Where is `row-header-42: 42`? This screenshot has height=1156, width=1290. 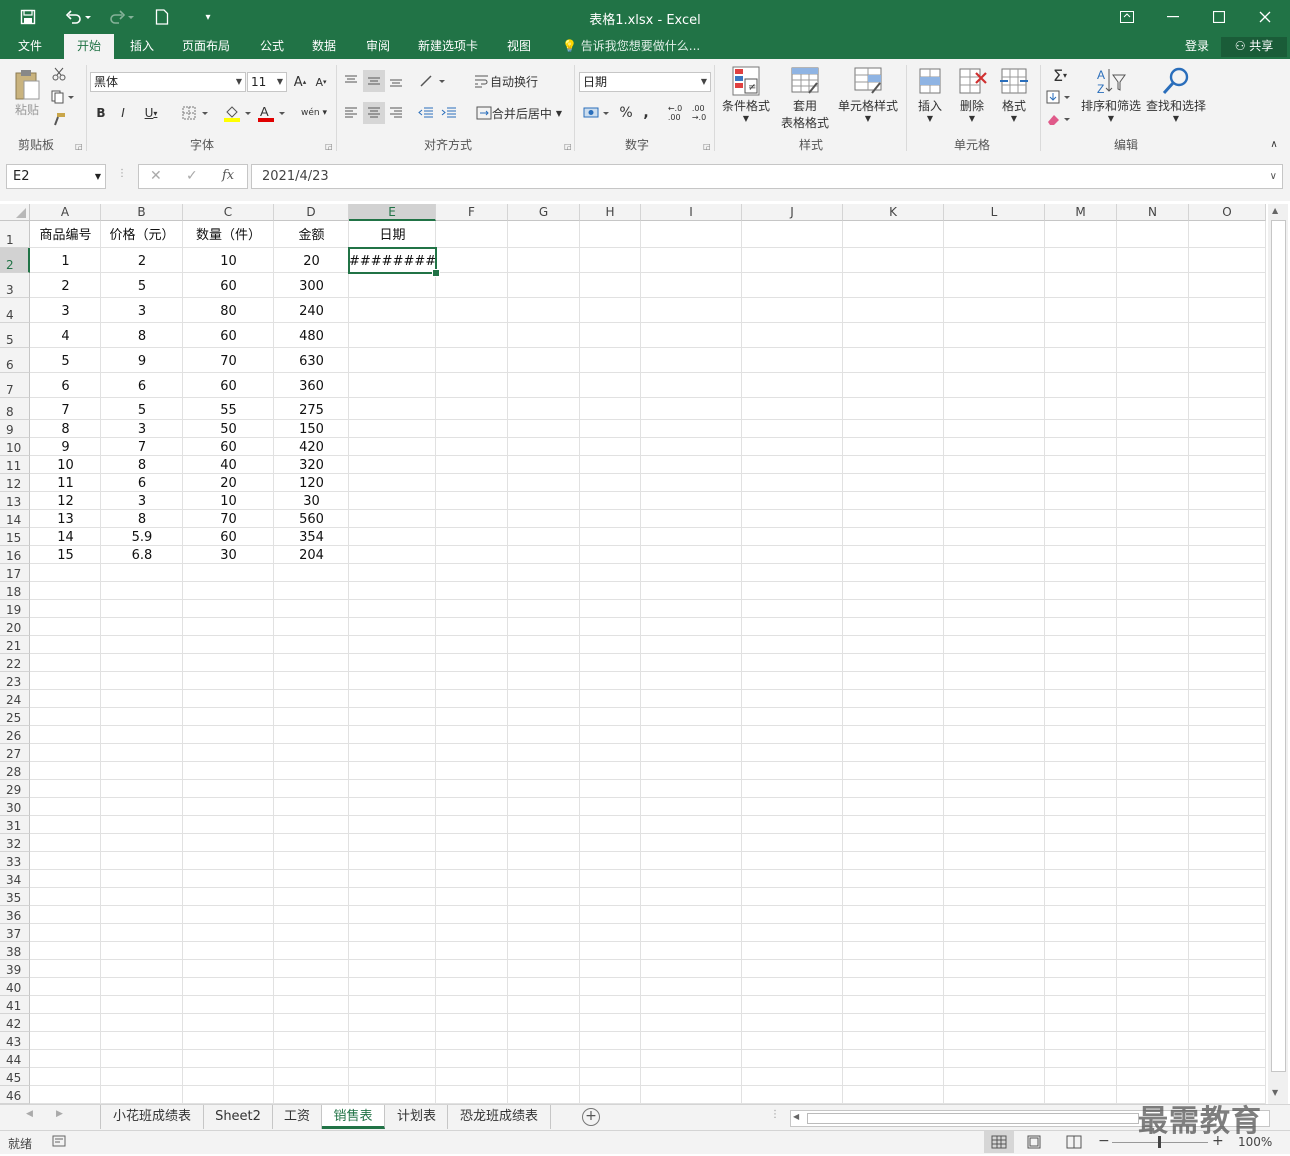
row-header-42: 42 is located at coordinates (15, 1023).